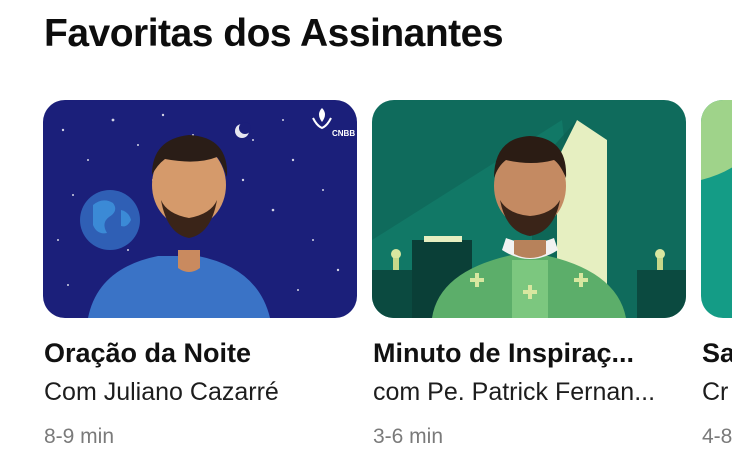  I want to click on card-subtitle: Cr, so click(715, 392).